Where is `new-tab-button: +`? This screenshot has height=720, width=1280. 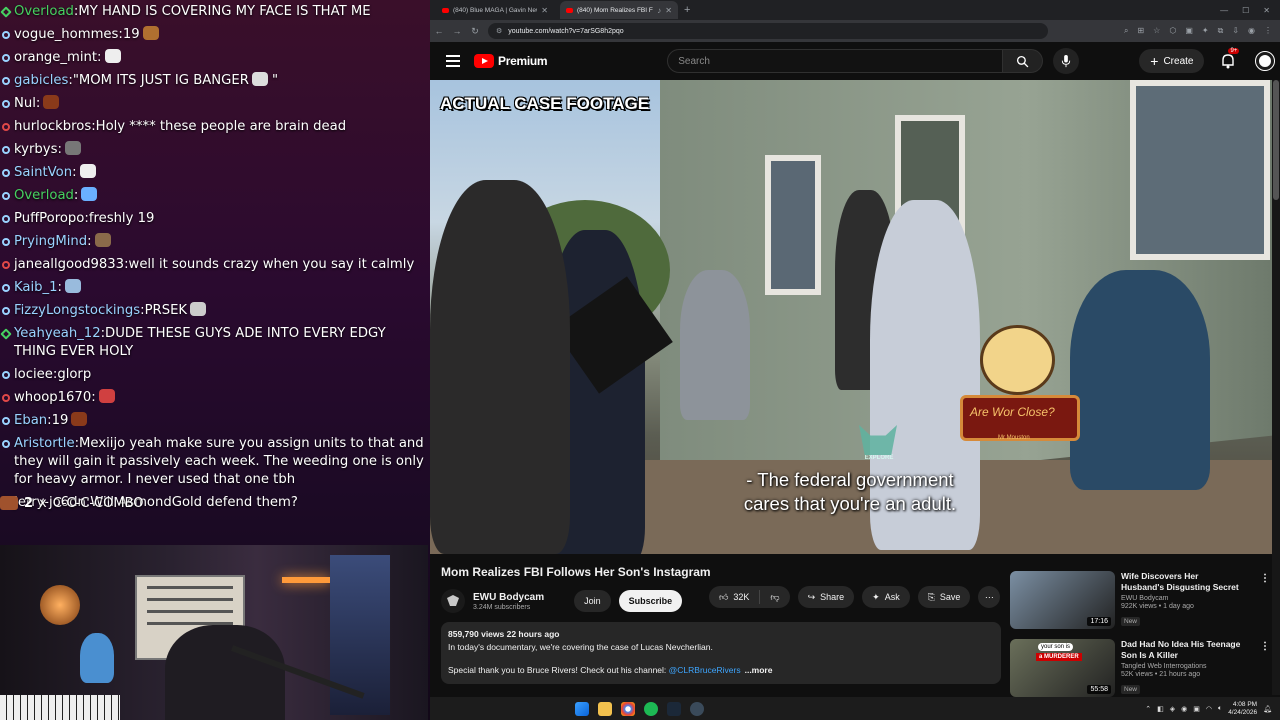
new-tab-button: + is located at coordinates (687, 10).